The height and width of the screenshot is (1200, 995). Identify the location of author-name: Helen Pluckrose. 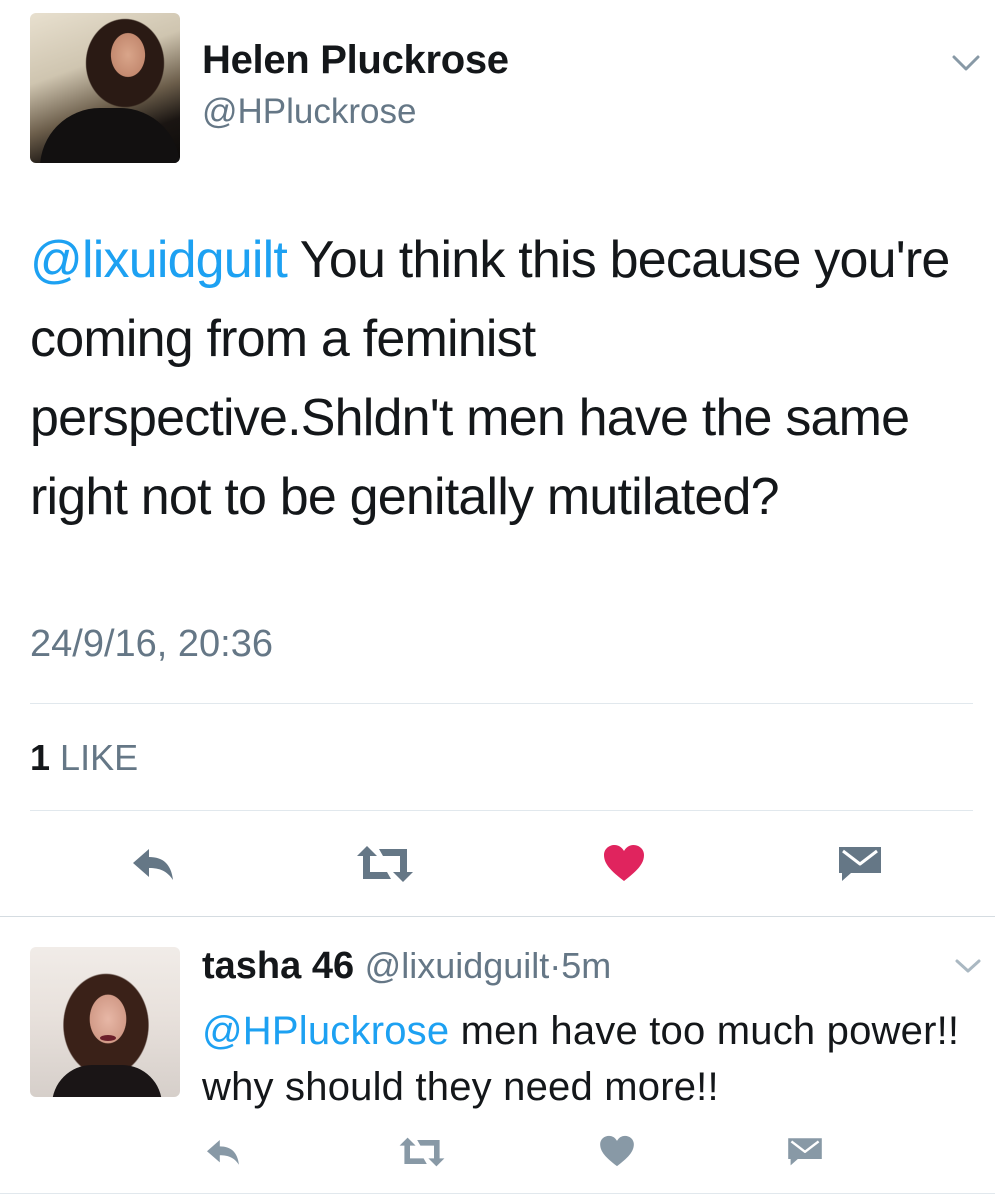
(355, 60).